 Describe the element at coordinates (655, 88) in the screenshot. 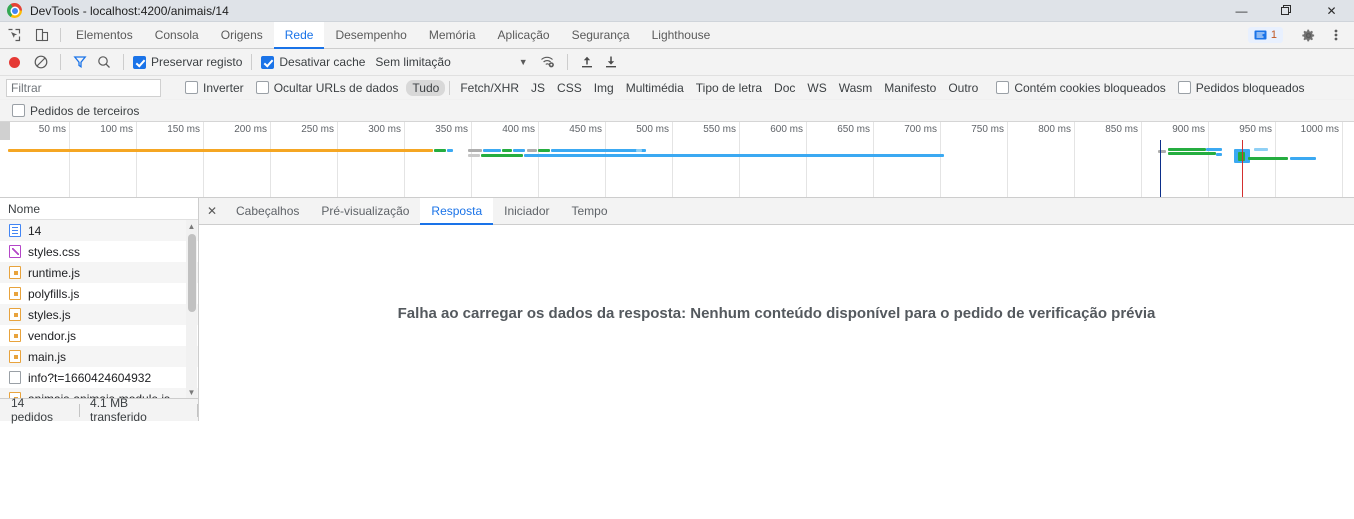

I see `filter-type-multimedia: Multimédia` at that location.